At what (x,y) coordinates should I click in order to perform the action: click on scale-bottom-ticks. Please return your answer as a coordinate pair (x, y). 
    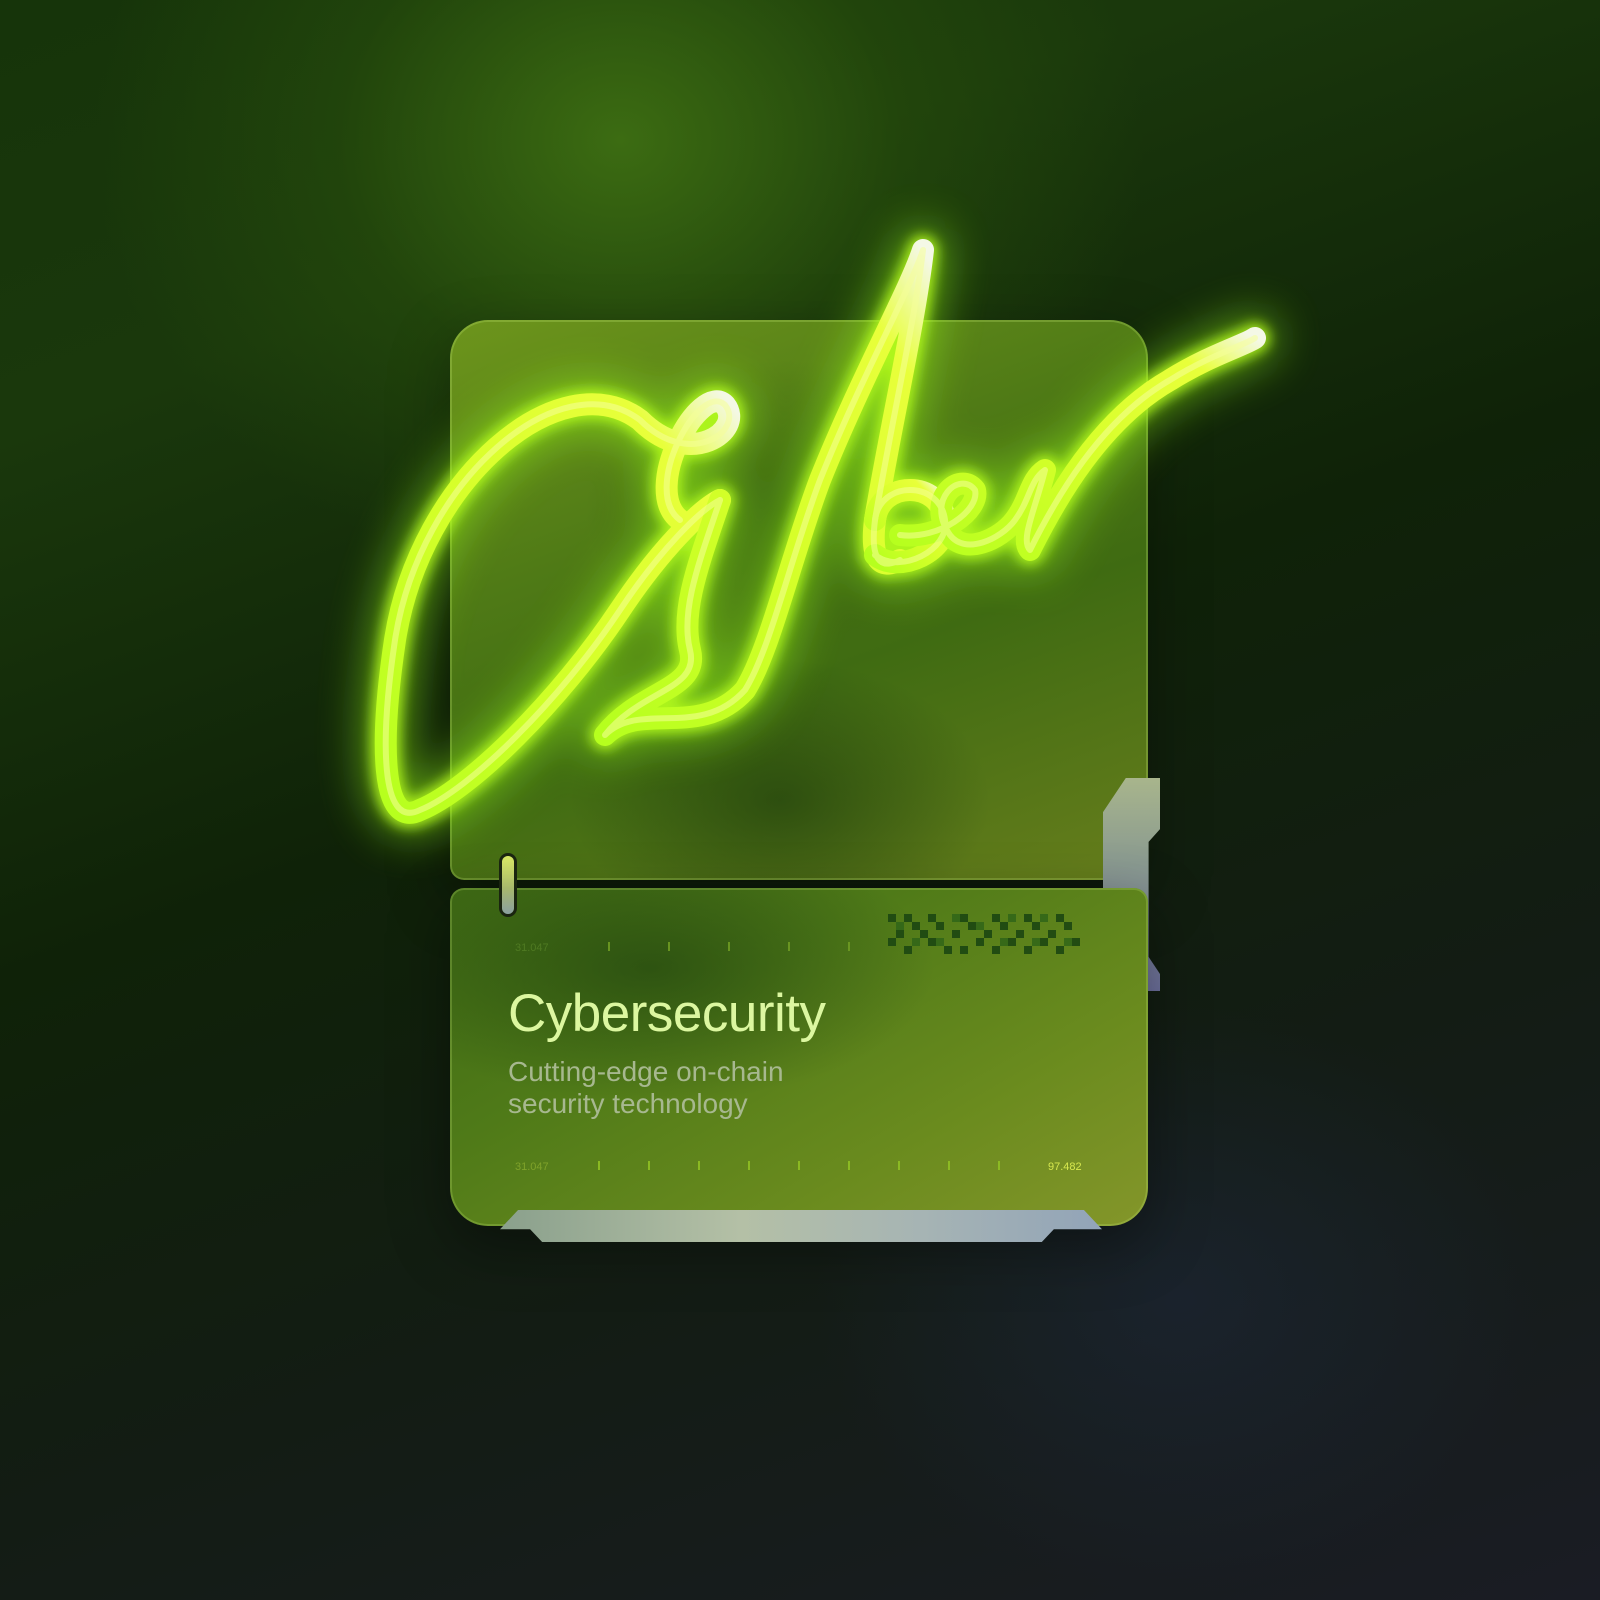
    Looking at the image, I should click on (799, 1165).